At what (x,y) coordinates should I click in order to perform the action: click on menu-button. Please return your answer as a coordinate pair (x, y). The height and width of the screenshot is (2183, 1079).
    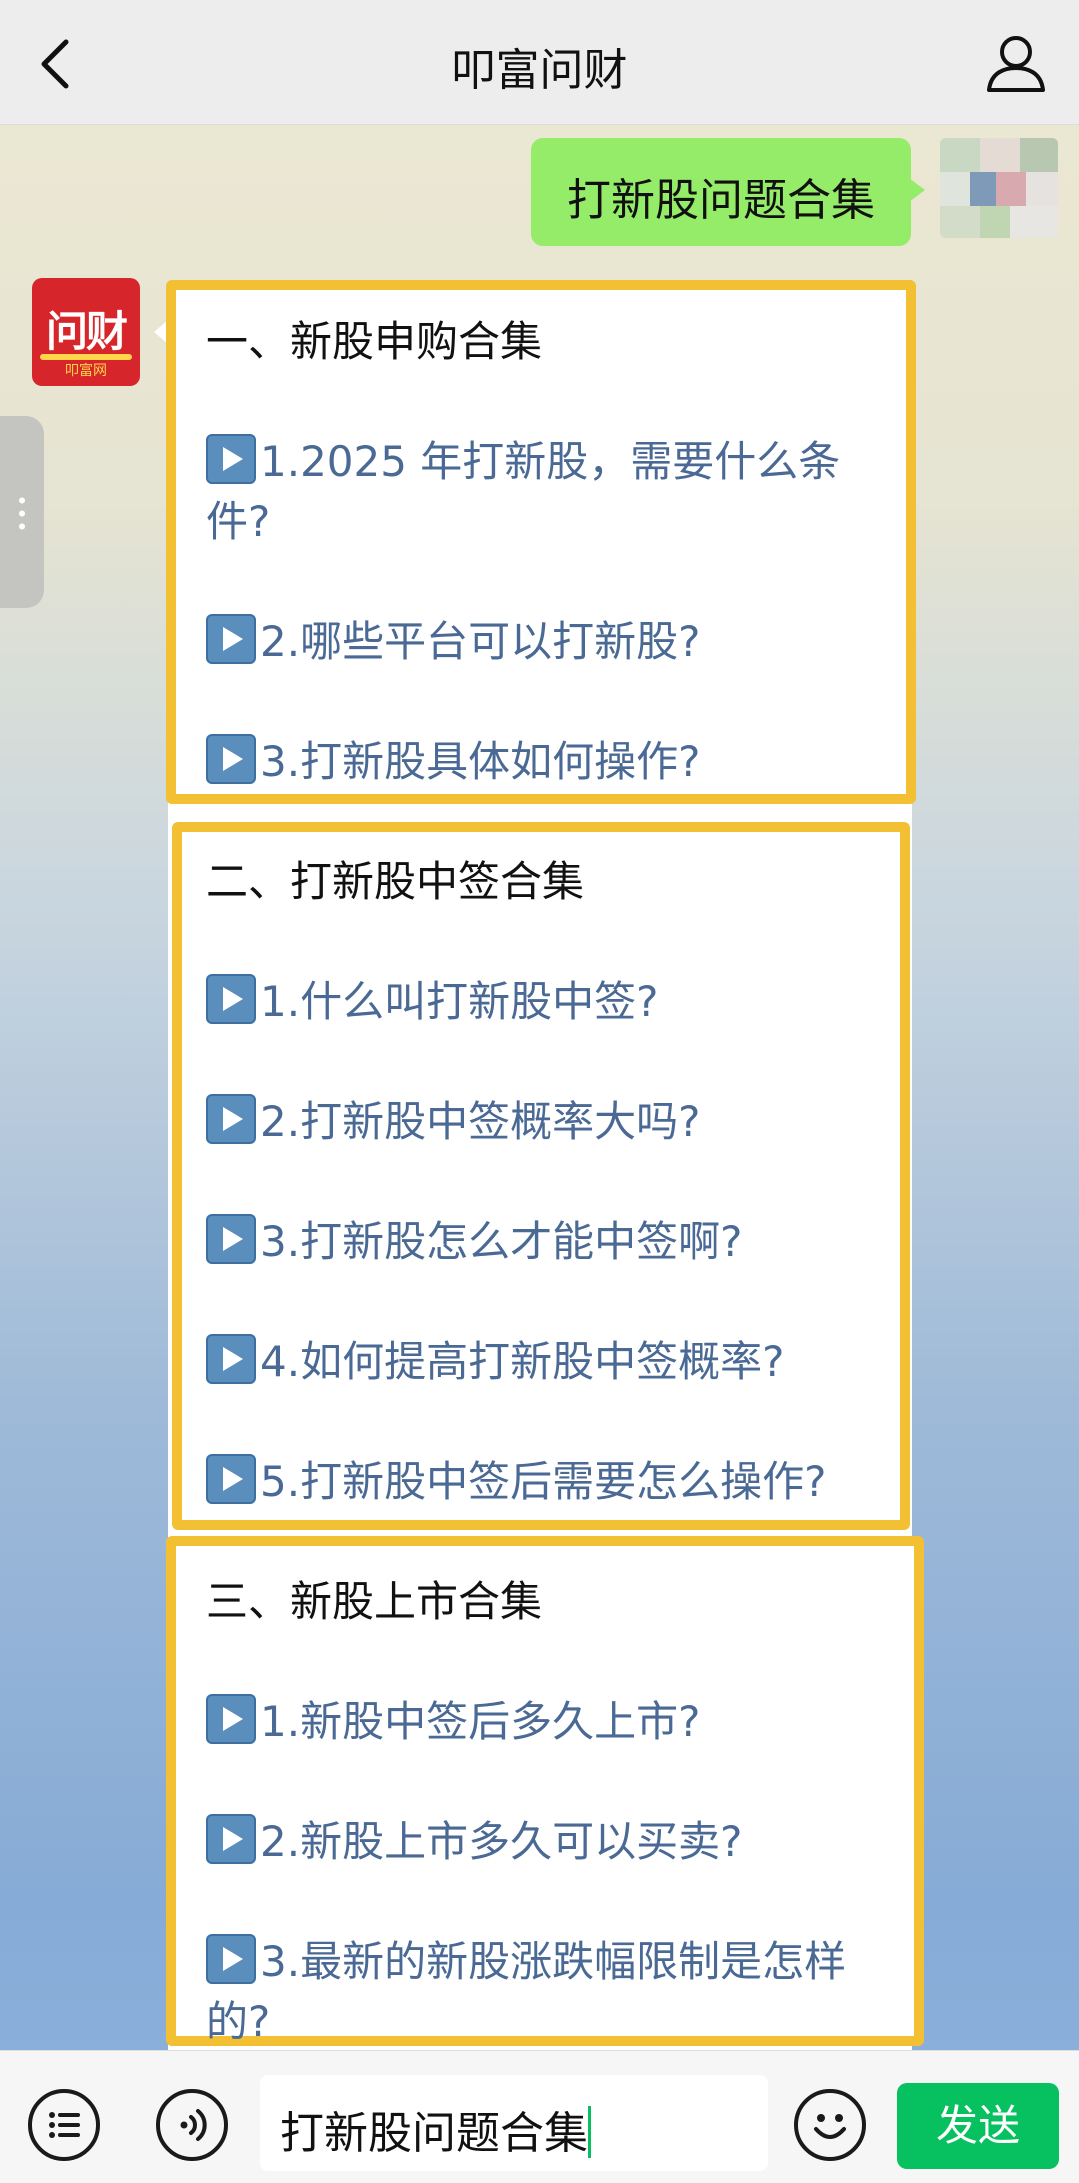
    Looking at the image, I should click on (64, 2125).